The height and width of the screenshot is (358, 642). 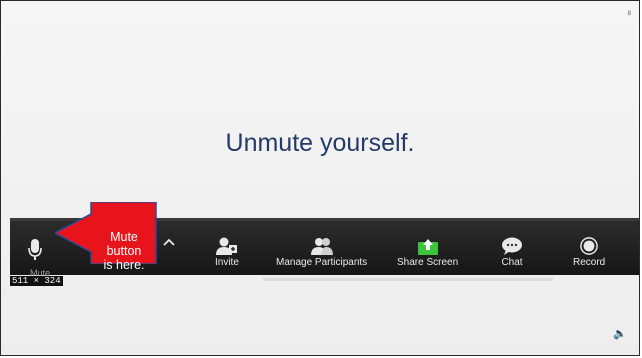 I want to click on size-badge: 511 × 324, so click(x=36, y=281).